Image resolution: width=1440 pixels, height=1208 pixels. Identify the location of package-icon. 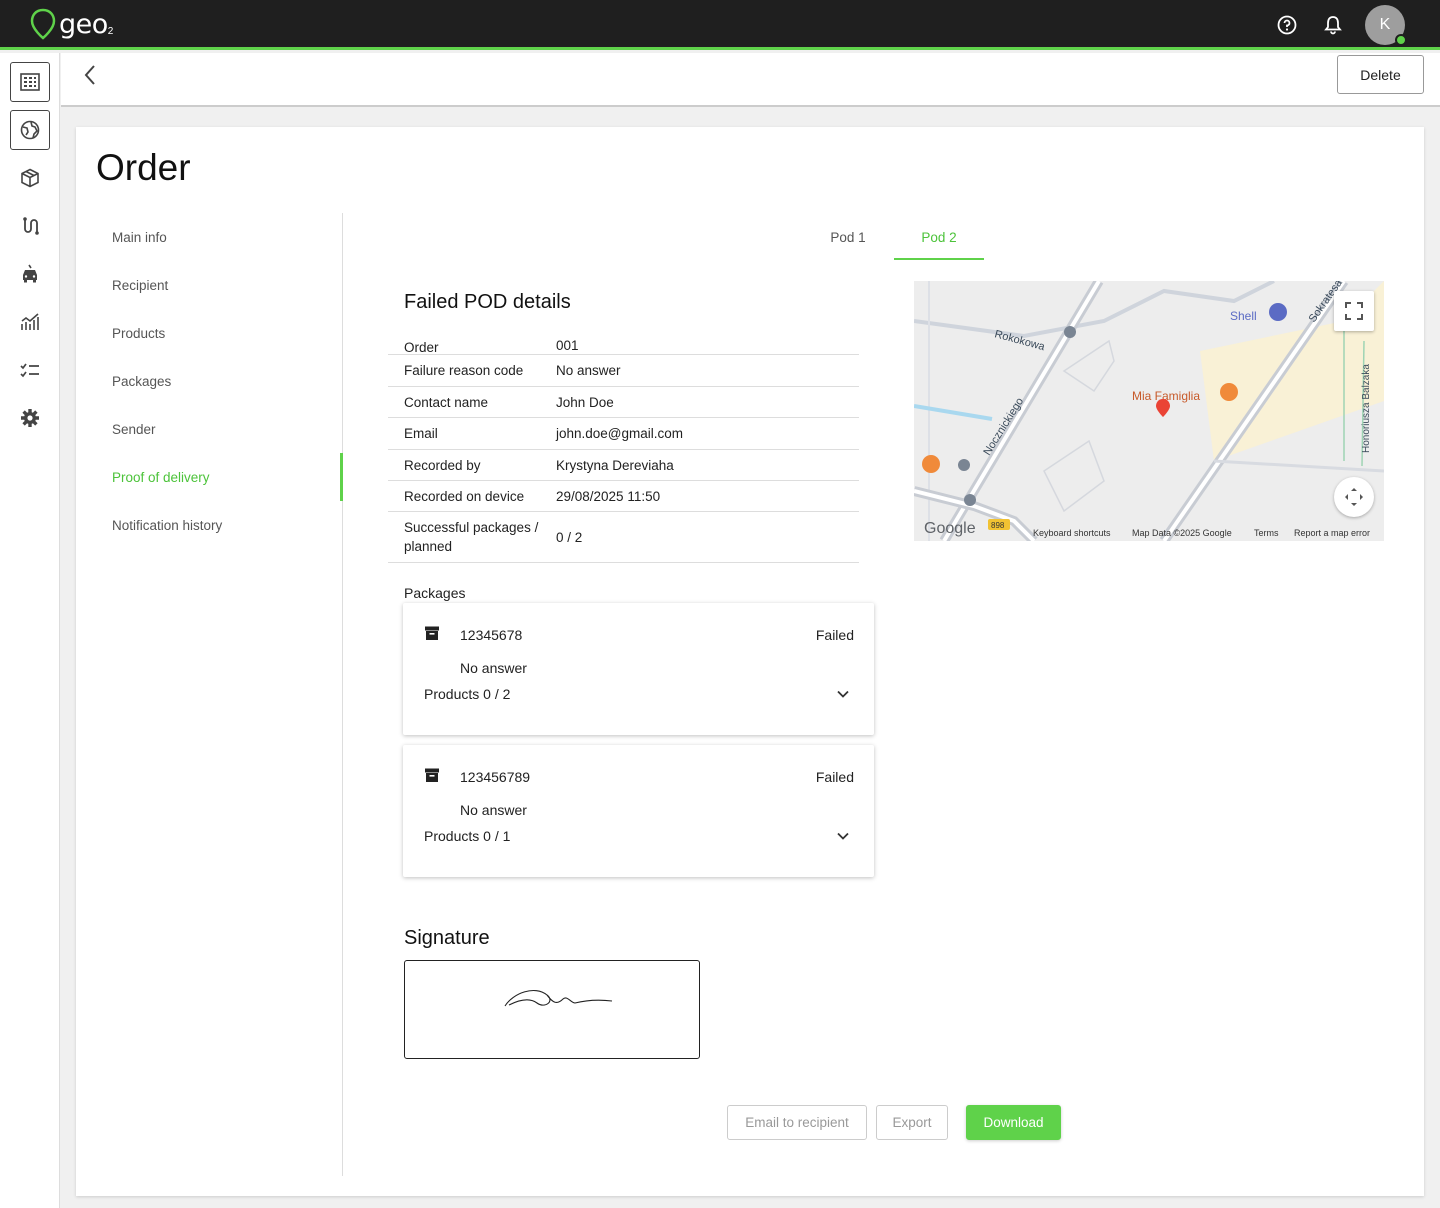
(30, 178).